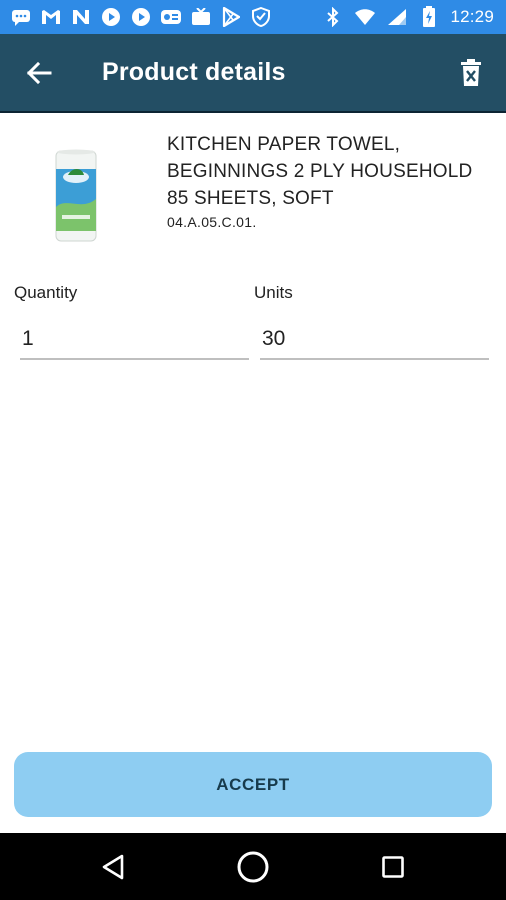  What do you see at coordinates (46, 292) in the screenshot?
I see `quantity-label: Quantity` at bounding box center [46, 292].